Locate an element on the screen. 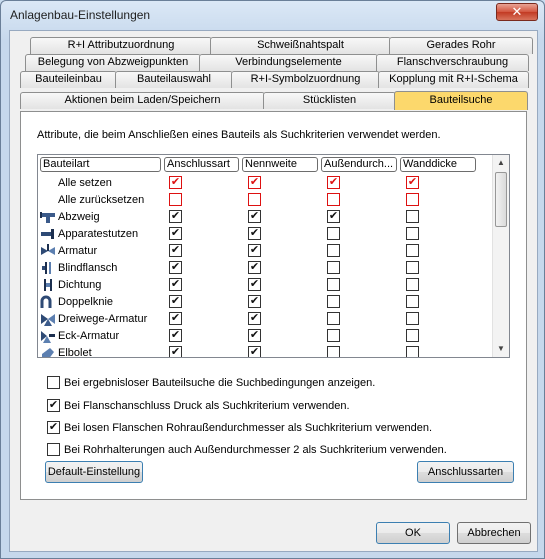 The width and height of the screenshot is (545, 559). tab-ri-symbolzuordnung: R+I-Symbolzuordnung is located at coordinates (305, 79).